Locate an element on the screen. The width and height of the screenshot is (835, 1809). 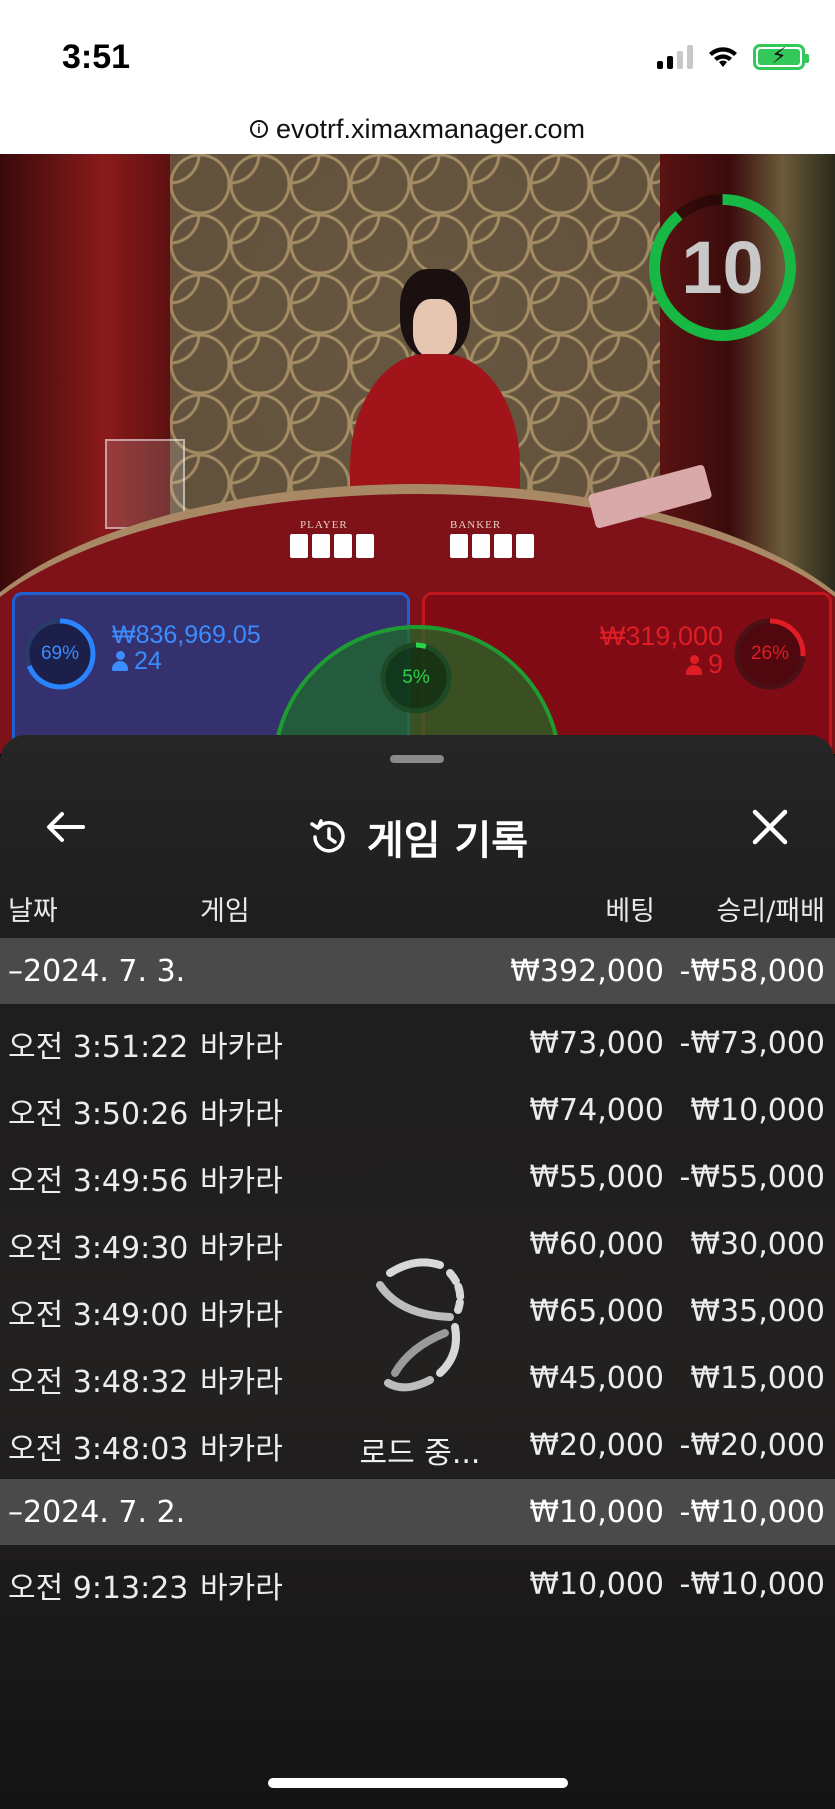
column-game: 게임 is located at coordinates (225, 911).